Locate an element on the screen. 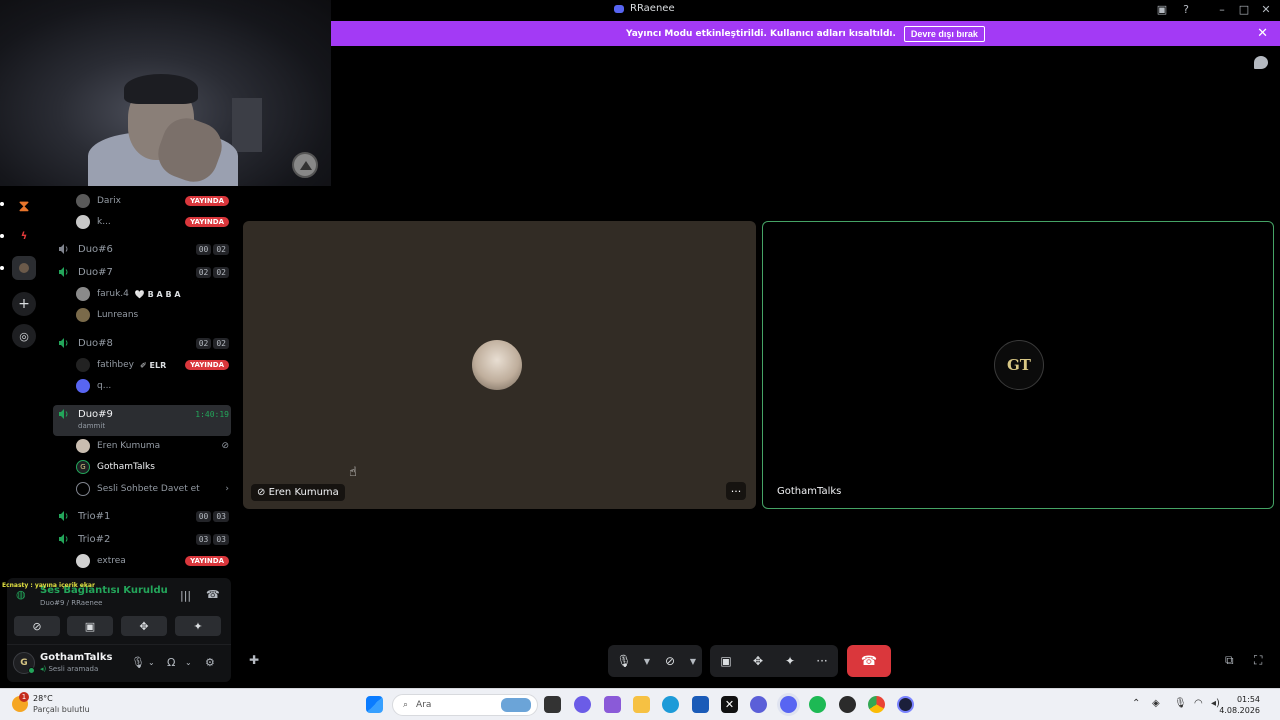  app-icon-generic is located at coordinates (758, 704).